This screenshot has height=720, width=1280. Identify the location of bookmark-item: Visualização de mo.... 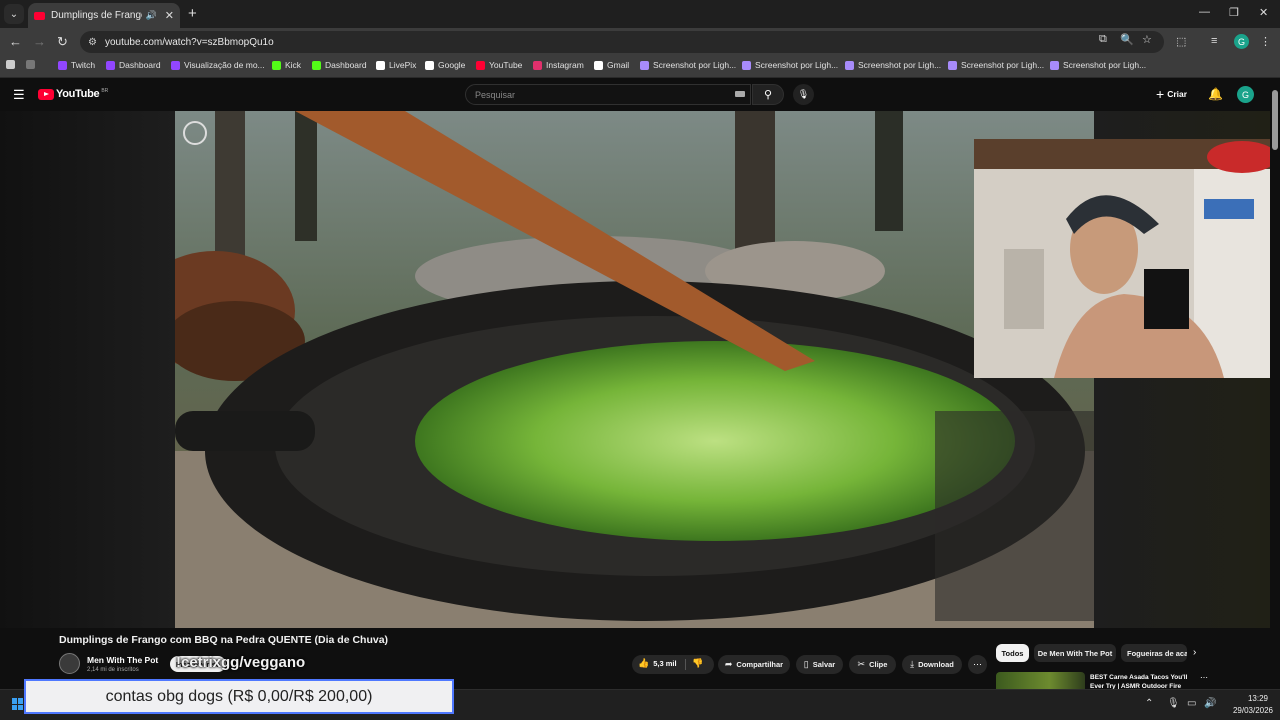
(218, 65).